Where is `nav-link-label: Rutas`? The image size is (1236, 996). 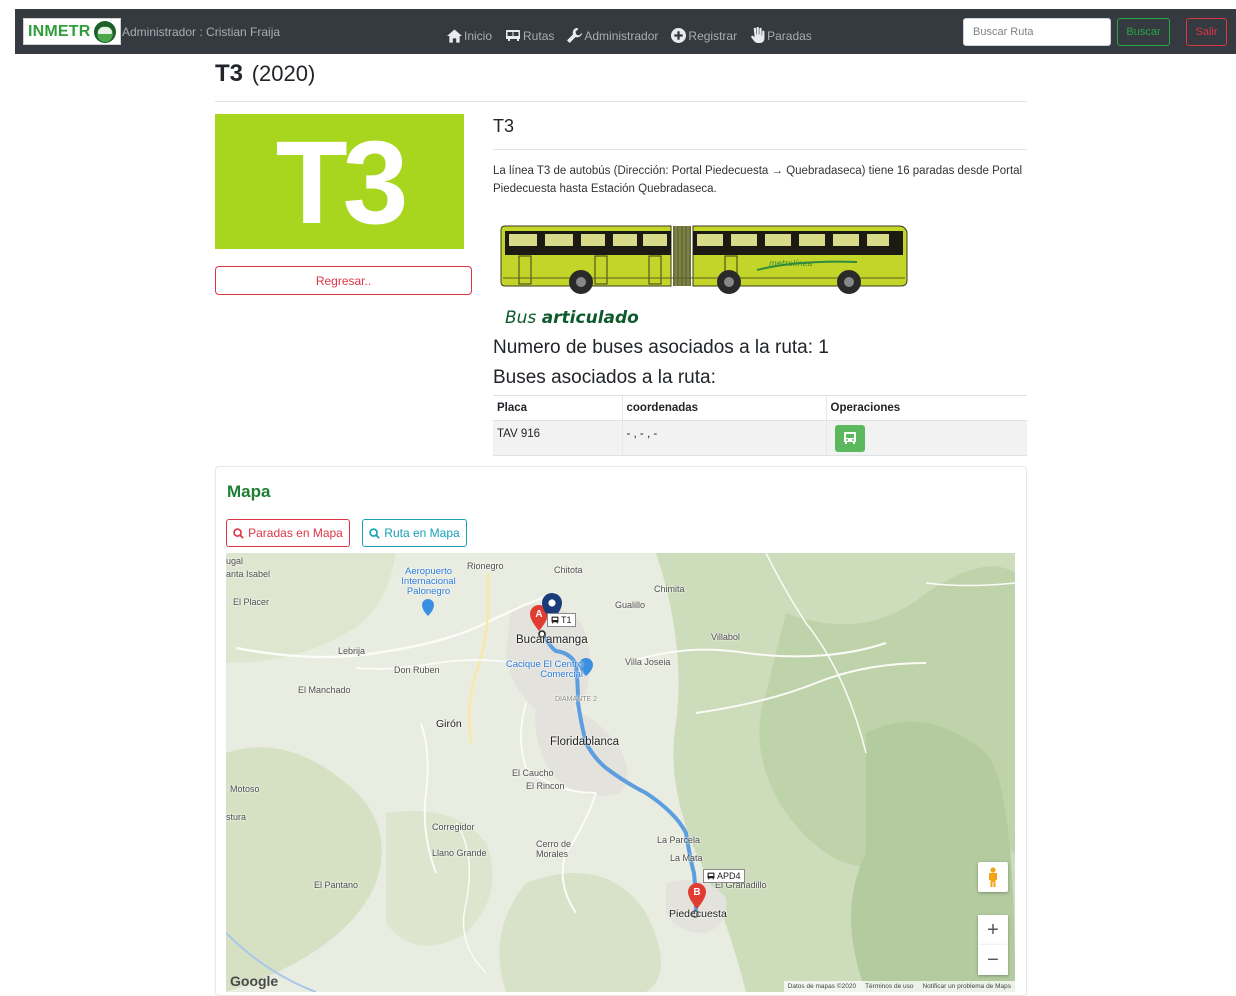
nav-link-label: Rutas is located at coordinates (539, 36).